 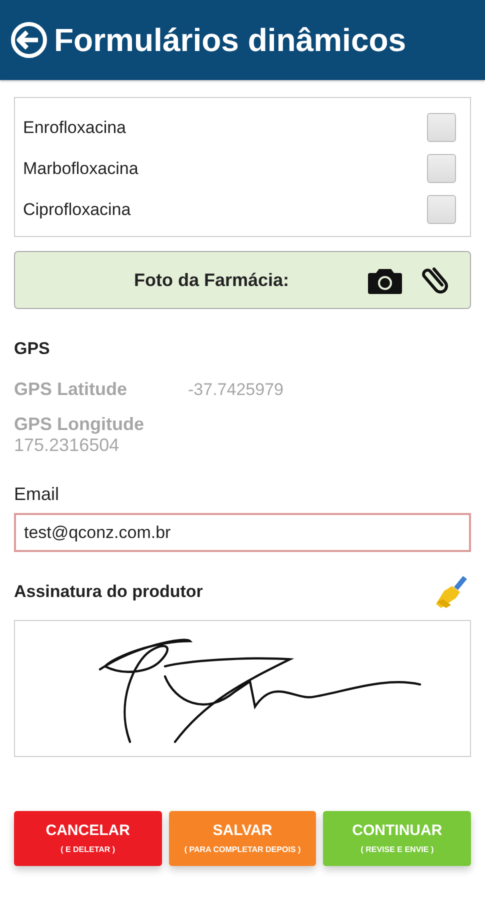 What do you see at coordinates (77, 210) in the screenshot?
I see `option-label: Ciprofloxacina` at bounding box center [77, 210].